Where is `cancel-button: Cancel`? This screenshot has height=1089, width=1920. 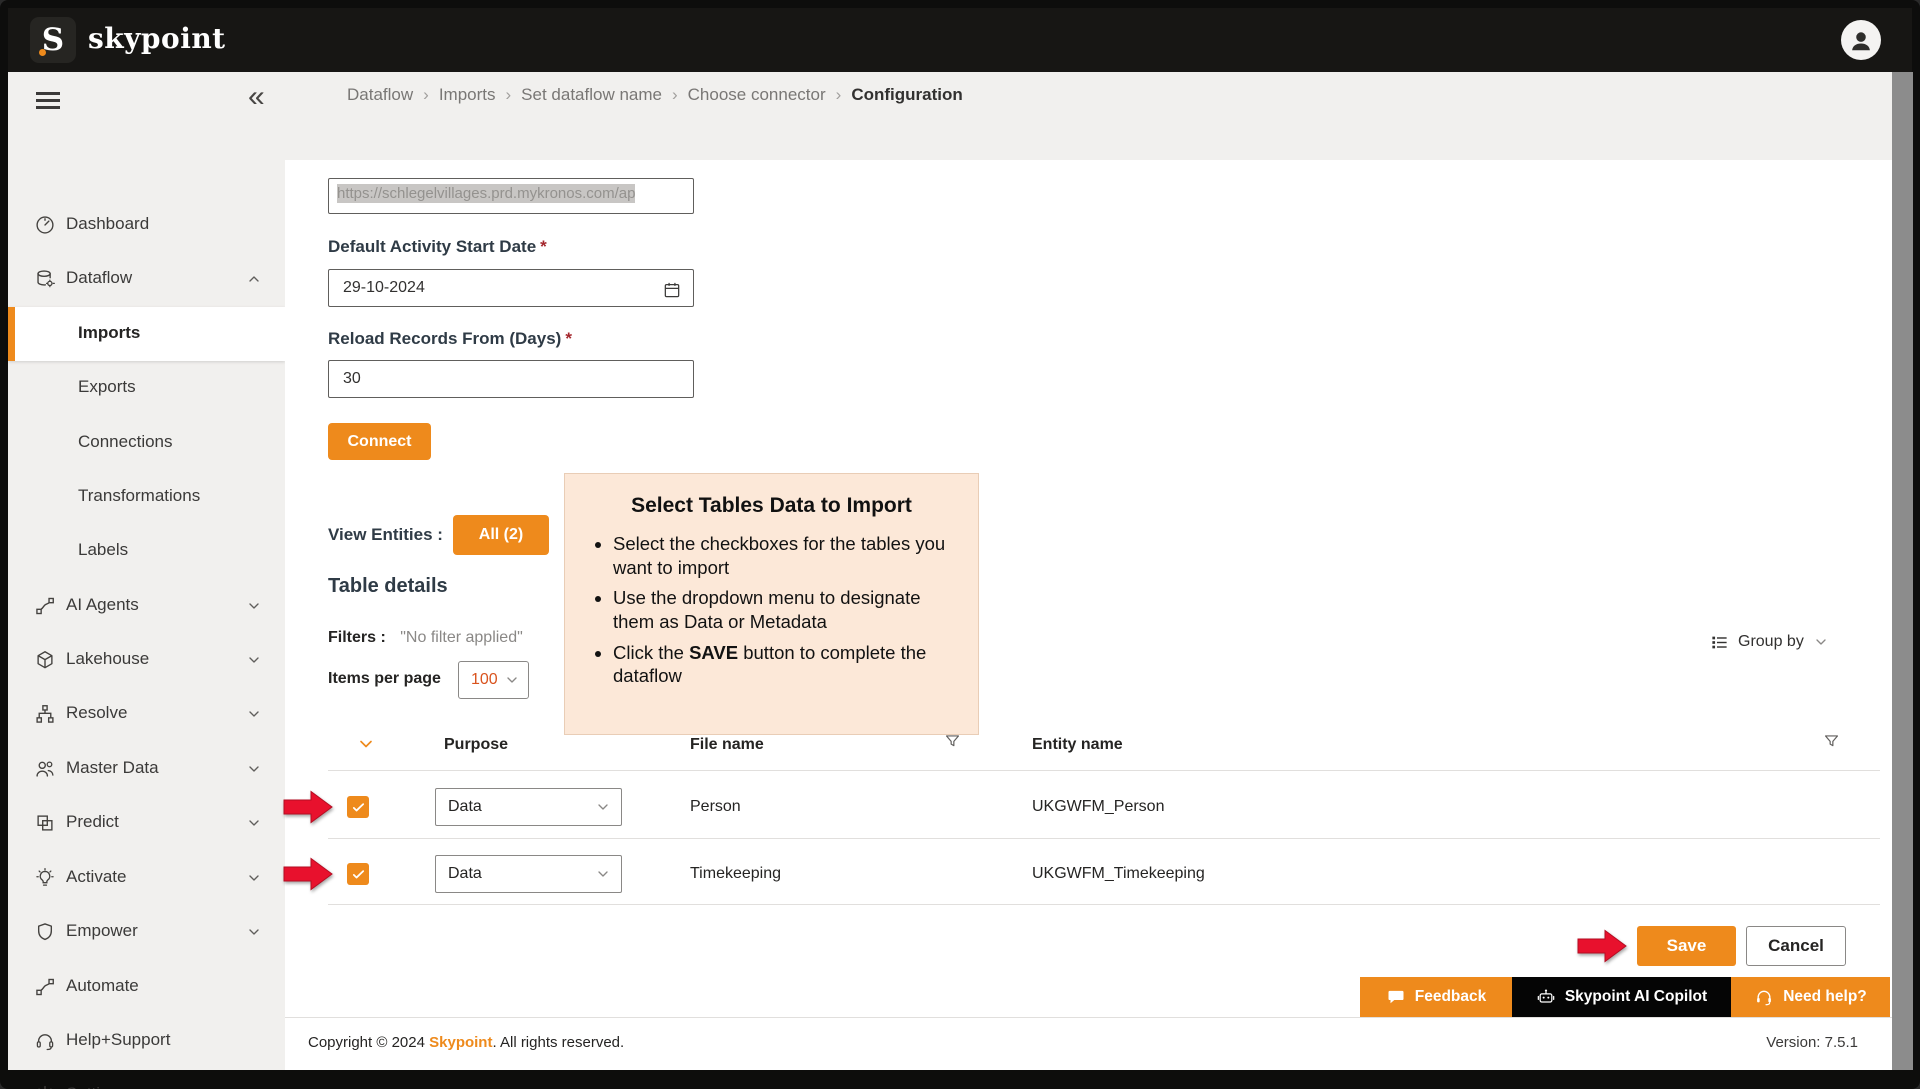
cancel-button: Cancel is located at coordinates (1796, 946).